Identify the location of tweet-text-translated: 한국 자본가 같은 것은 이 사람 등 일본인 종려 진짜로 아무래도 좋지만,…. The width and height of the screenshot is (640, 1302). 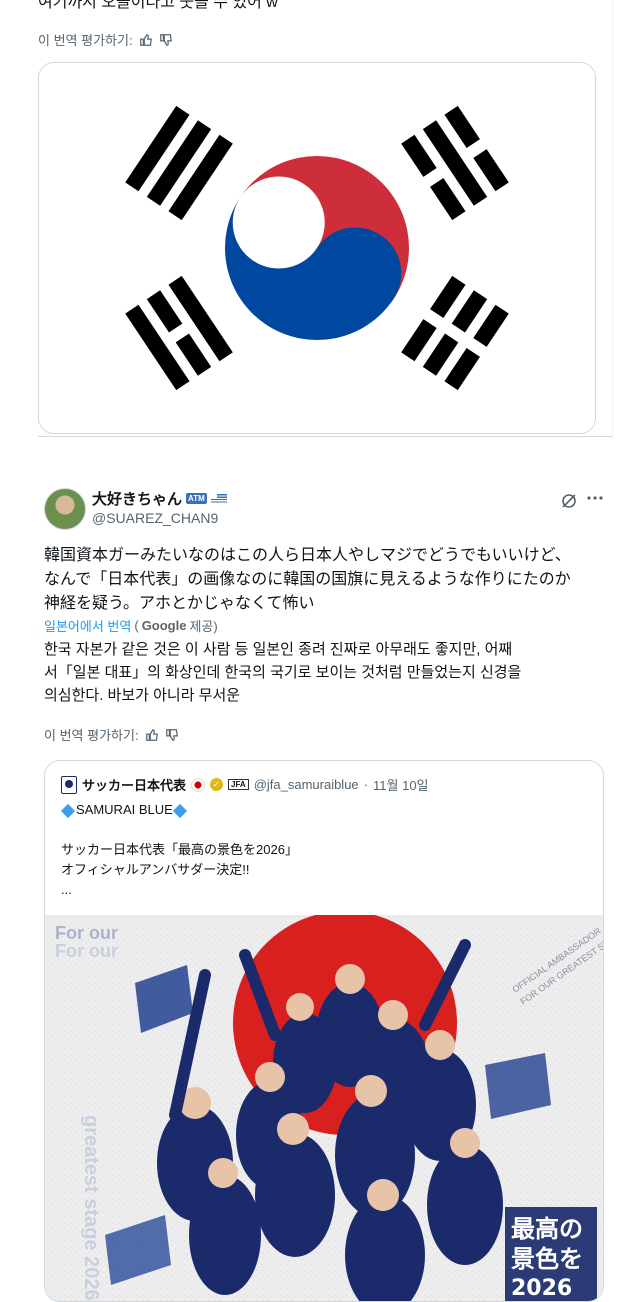
(329, 672).